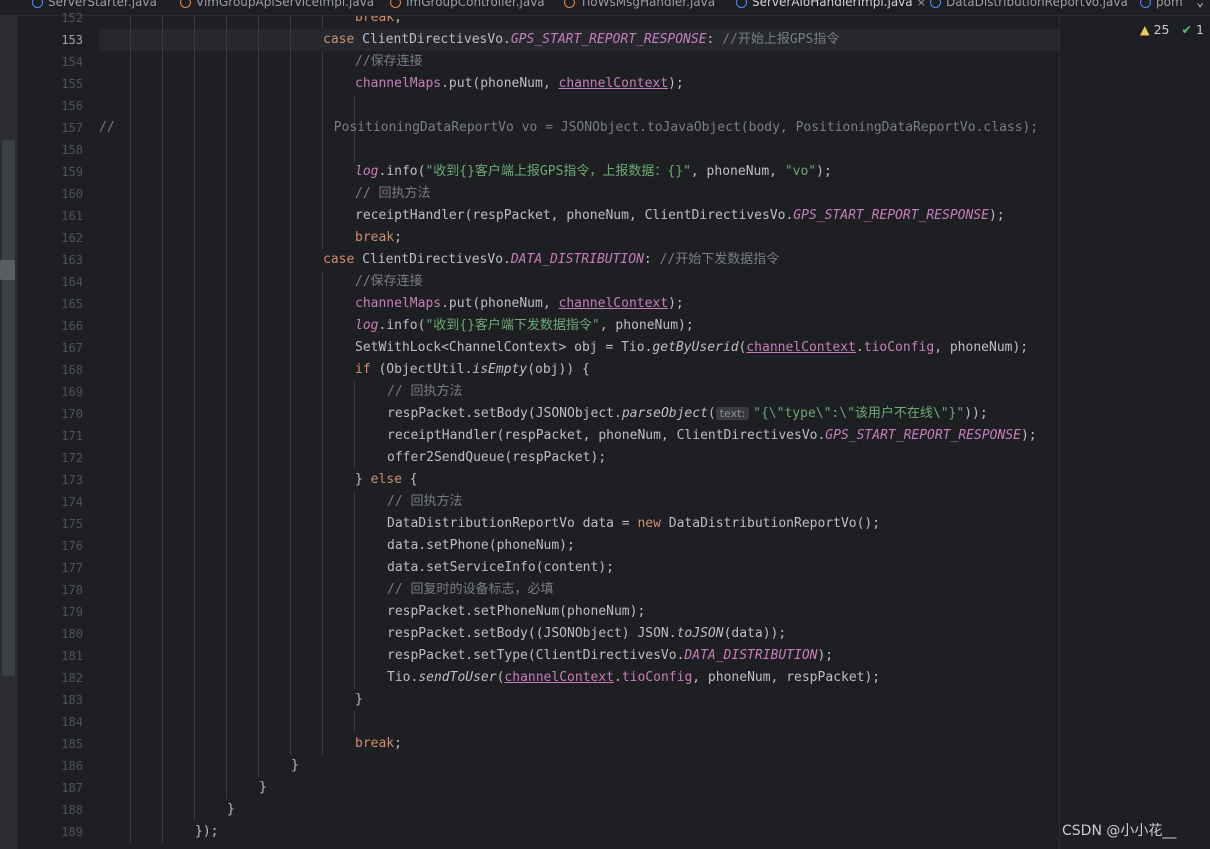  What do you see at coordinates (1145, 4) in the screenshot?
I see `java-class-icon` at bounding box center [1145, 4].